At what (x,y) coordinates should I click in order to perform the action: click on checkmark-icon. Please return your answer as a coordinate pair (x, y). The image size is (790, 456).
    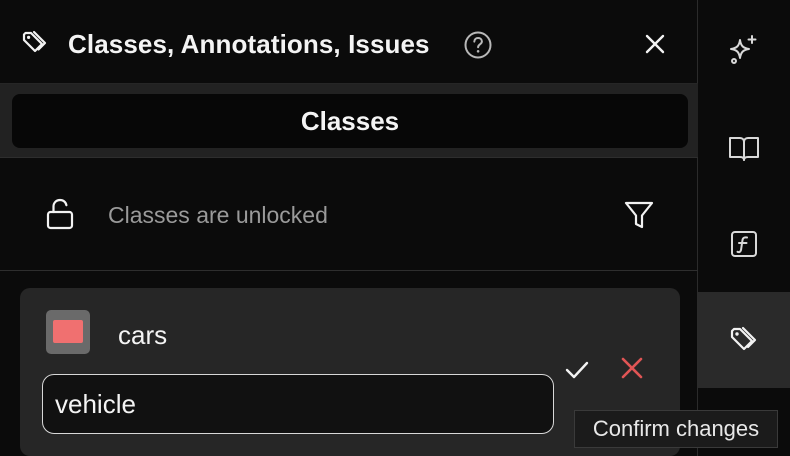
    Looking at the image, I should click on (577, 369).